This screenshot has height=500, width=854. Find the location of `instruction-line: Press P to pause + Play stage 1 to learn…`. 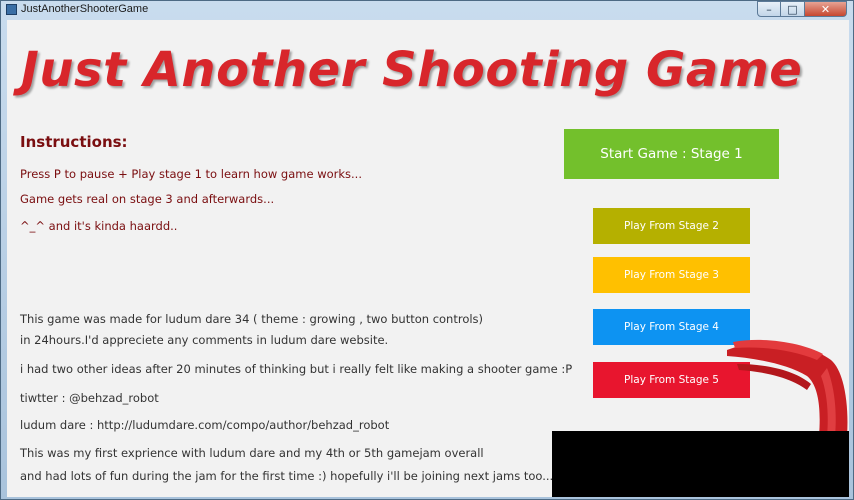

instruction-line: Press P to pause + Play stage 1 to learn… is located at coordinates (191, 174).